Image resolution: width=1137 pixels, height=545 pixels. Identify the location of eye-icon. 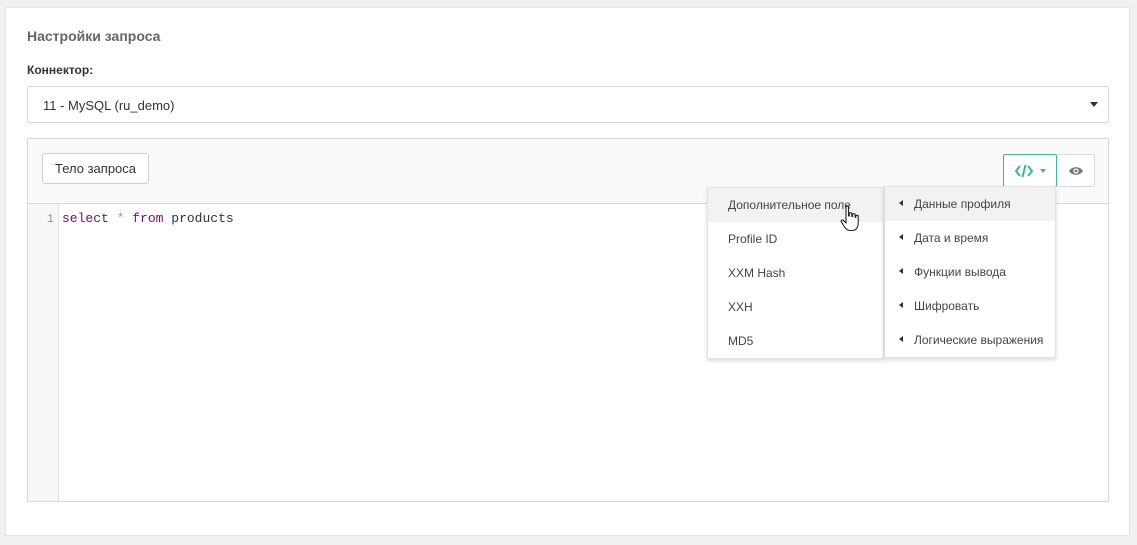
(1076, 171).